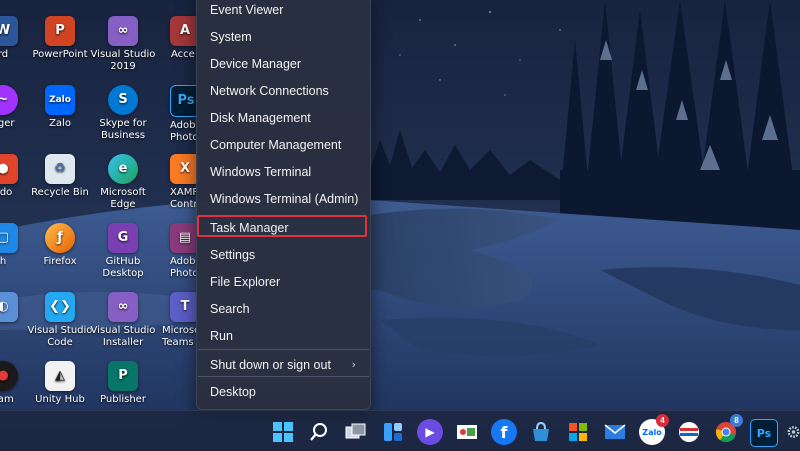 The height and width of the screenshot is (451, 800). I want to click on desktop-icon-label: GitHub, so click(123, 261).